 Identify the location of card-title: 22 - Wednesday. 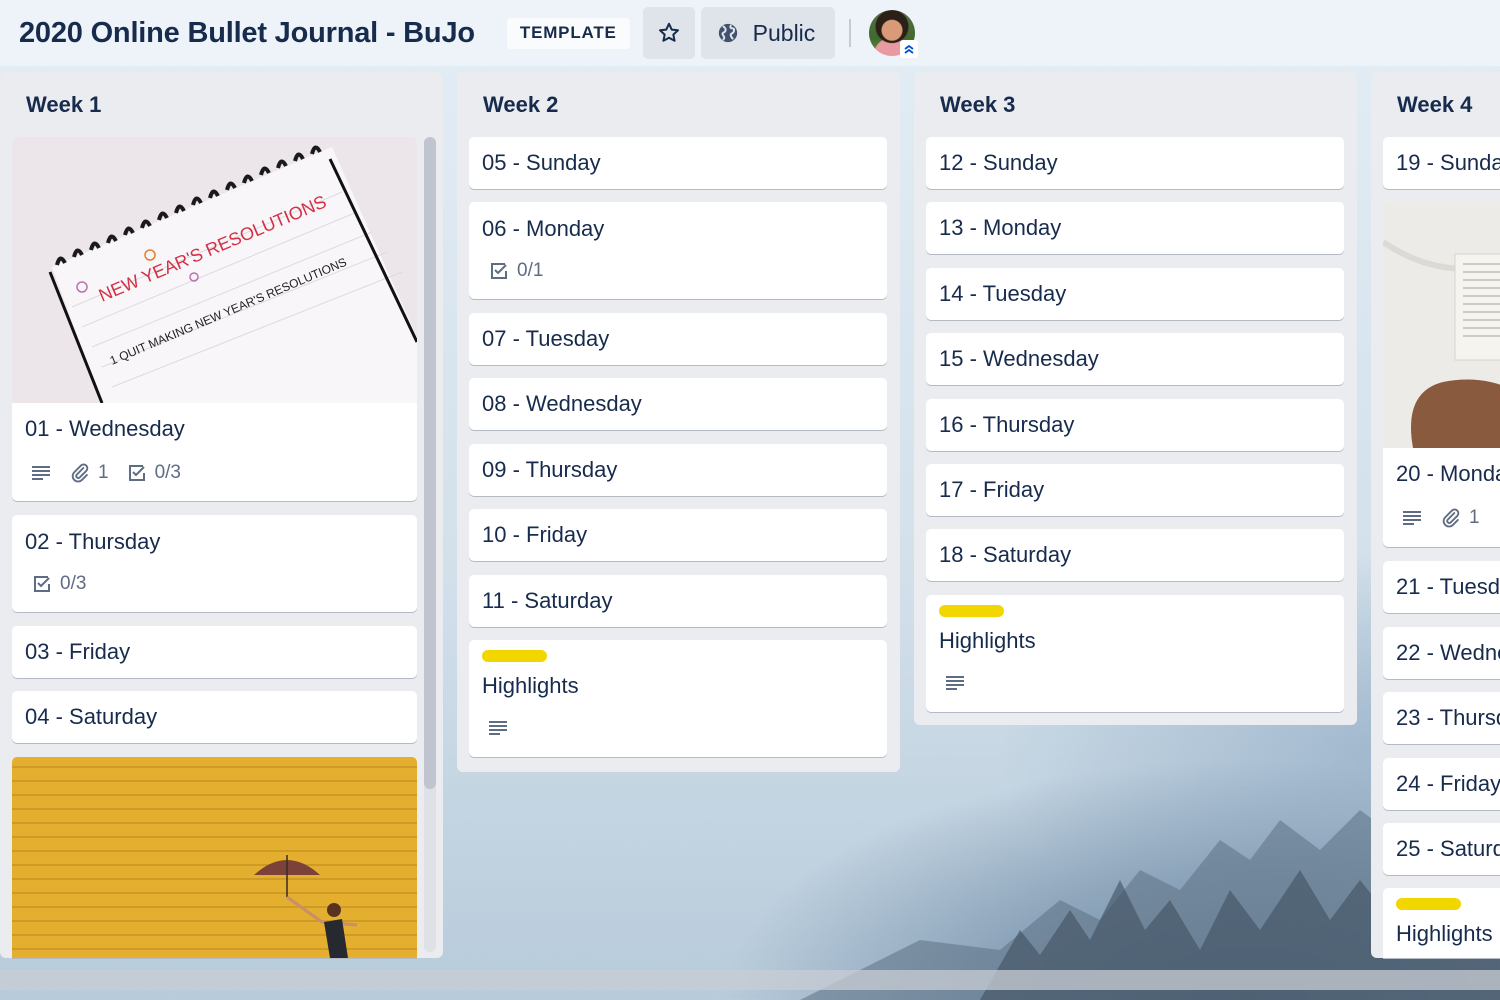
(1448, 652).